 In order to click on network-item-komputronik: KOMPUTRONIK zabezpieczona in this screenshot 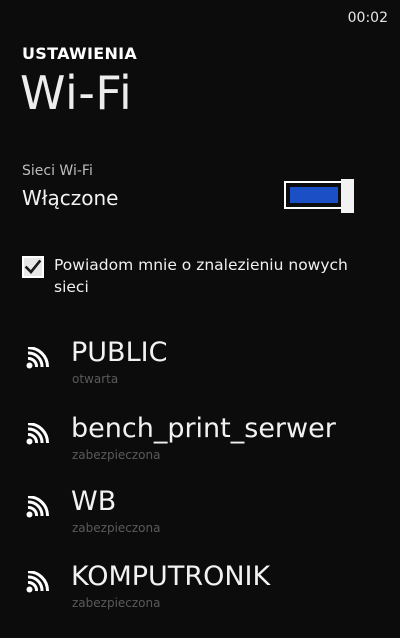, I will do `click(206, 586)`.